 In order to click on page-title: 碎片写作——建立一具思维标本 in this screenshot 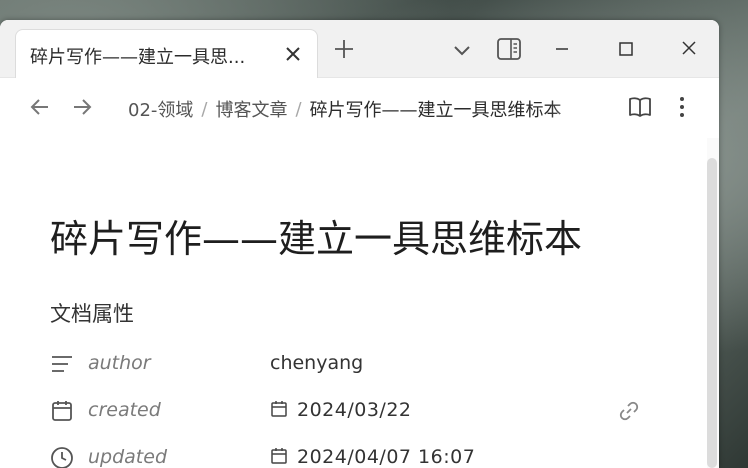, I will do `click(370, 235)`.